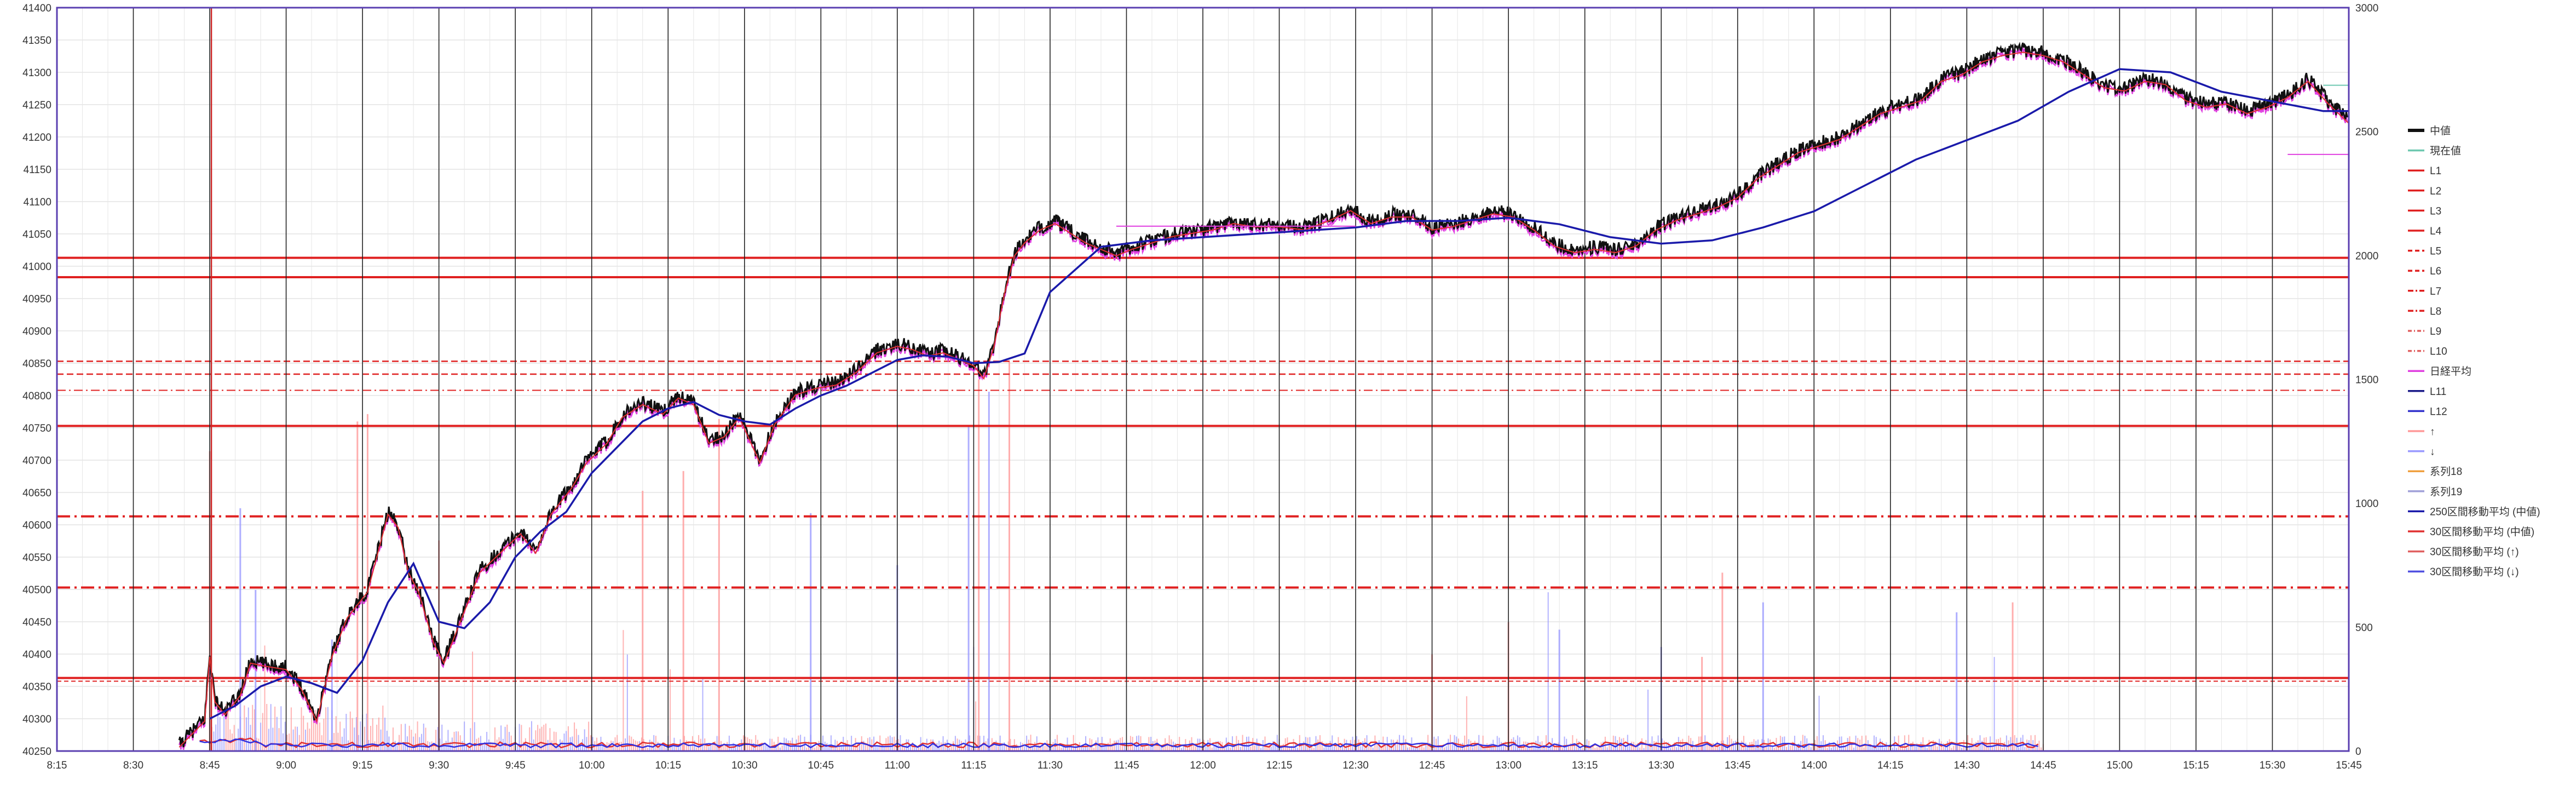 The image size is (2576, 785). I want to click on y-right-tick-label: 3000, so click(2366, 9).